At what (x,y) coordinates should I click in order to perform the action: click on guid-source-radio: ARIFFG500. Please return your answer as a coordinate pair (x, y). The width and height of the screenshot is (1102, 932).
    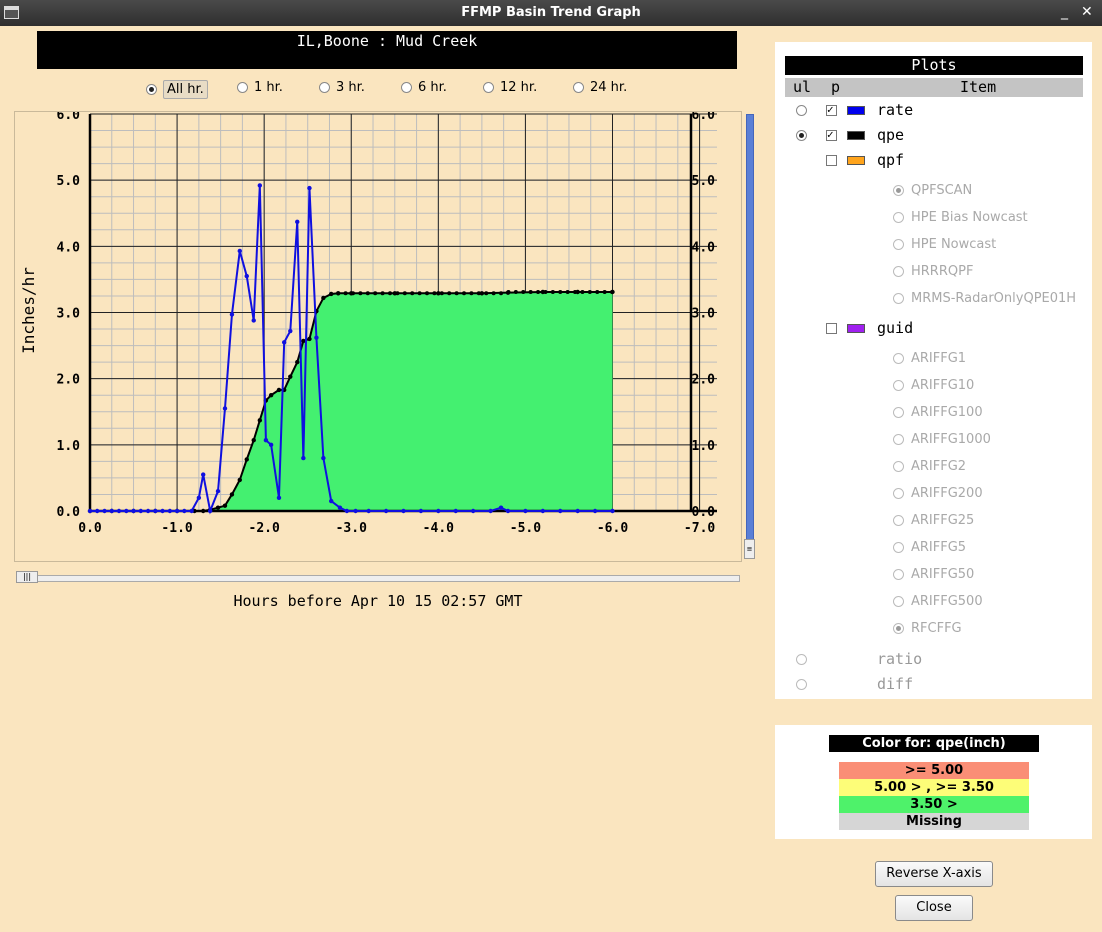
    Looking at the image, I should click on (938, 601).